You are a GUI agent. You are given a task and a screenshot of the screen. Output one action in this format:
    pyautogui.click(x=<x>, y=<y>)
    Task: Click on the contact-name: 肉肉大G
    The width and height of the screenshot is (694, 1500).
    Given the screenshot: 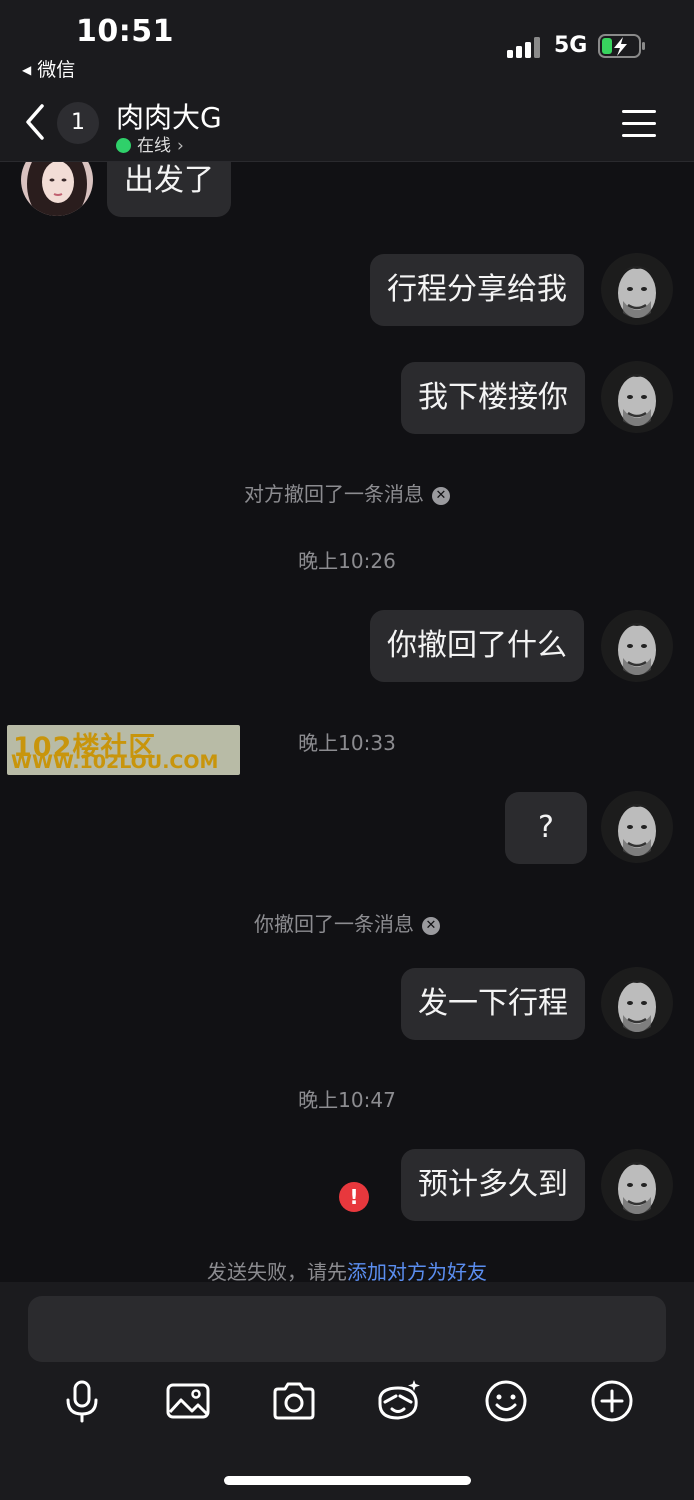 What is the action you would take?
    pyautogui.click(x=169, y=116)
    